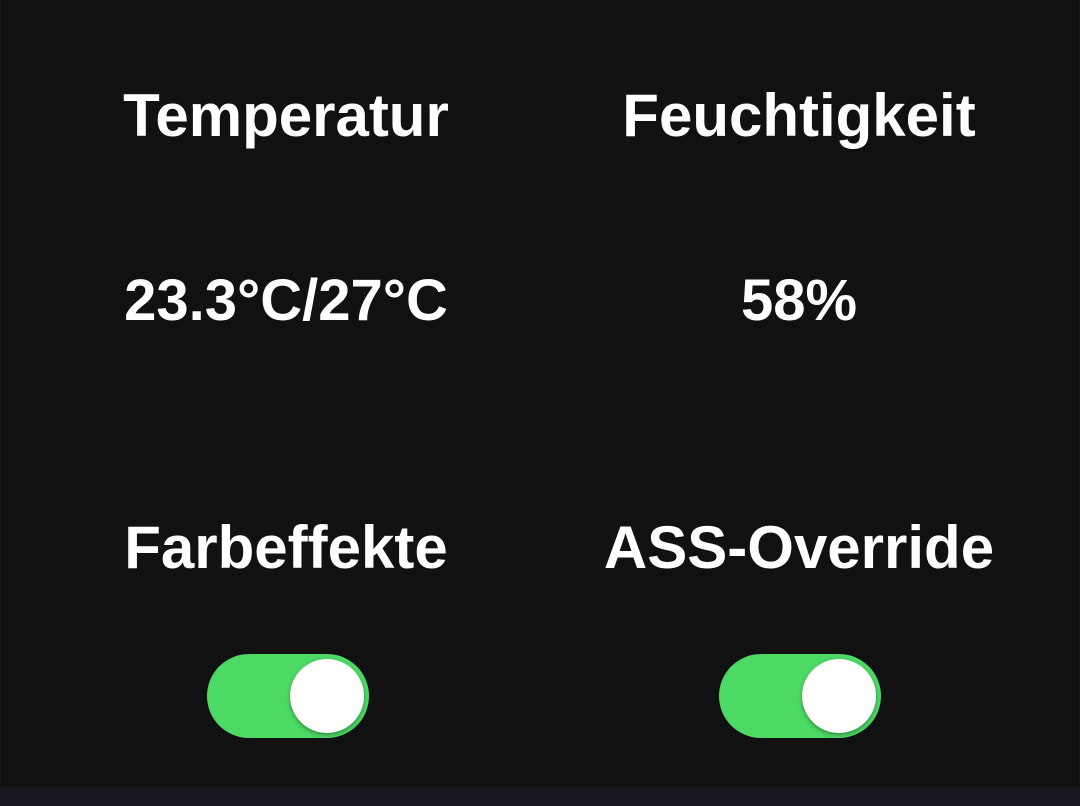 The height and width of the screenshot is (806, 1080). Describe the element at coordinates (799, 547) in the screenshot. I see `ass-override-label: ASS-Override` at that location.